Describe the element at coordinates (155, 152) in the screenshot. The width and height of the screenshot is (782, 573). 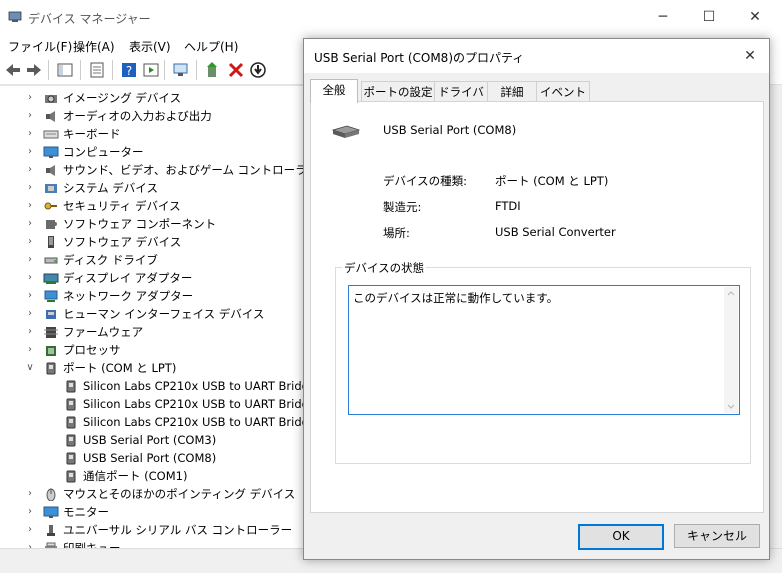
I see `tree-category-item: › コンピューター` at that location.